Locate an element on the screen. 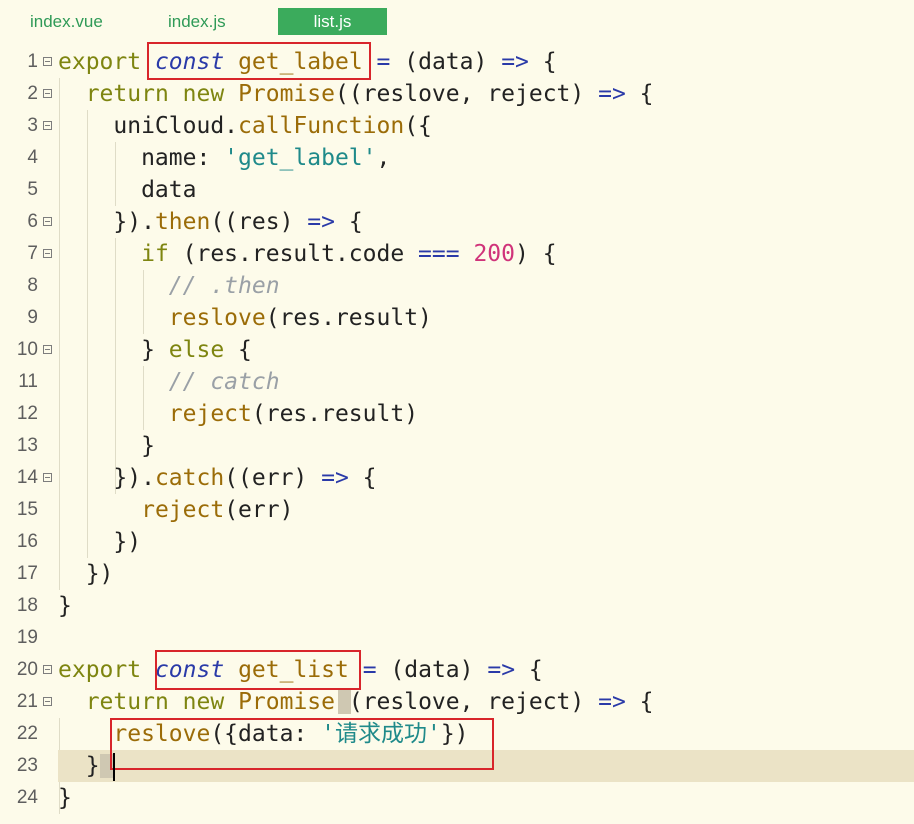  code-line: 7 if (res.result.code === 200) { is located at coordinates (457, 254).